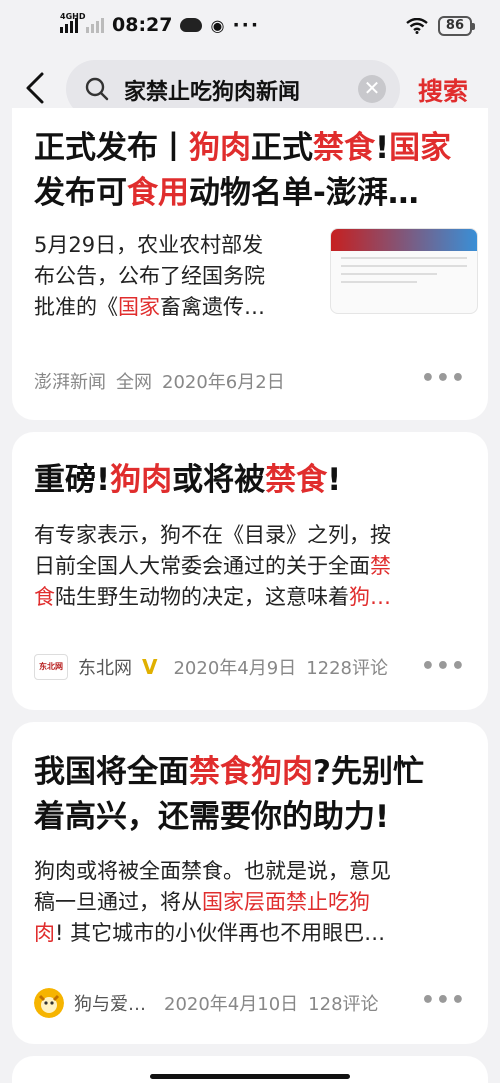 This screenshot has height=1083, width=500. What do you see at coordinates (51, 667) in the screenshot?
I see `source-logo: 东北网` at bounding box center [51, 667].